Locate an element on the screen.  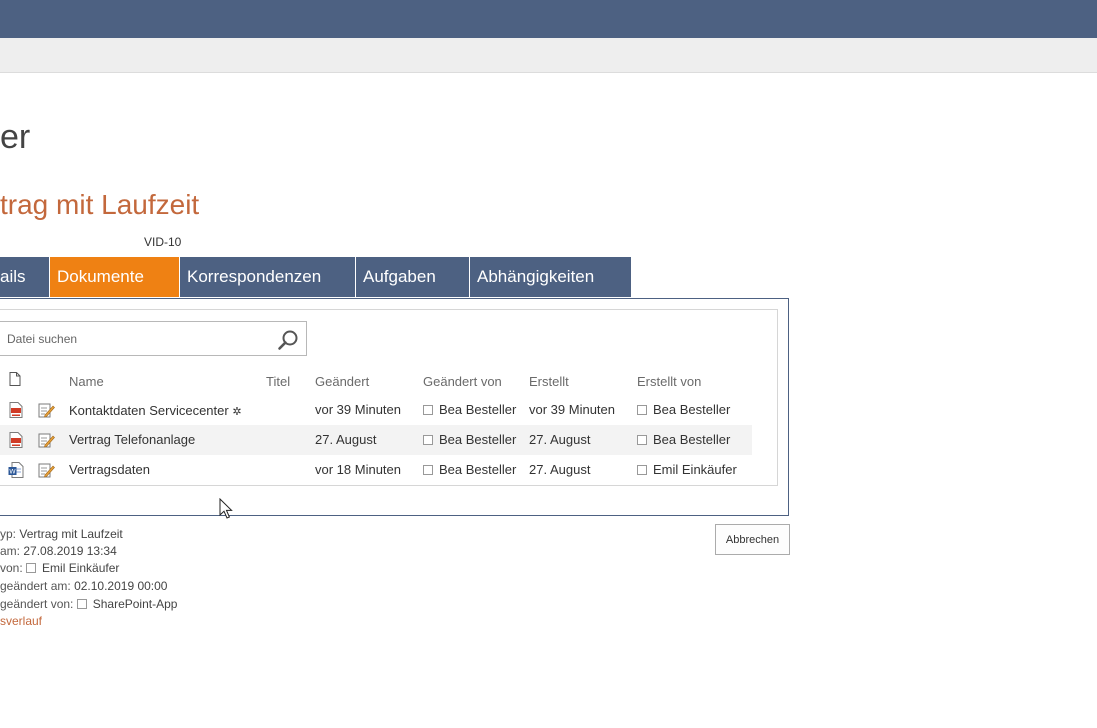
user-link: SharePoint-App is located at coordinates (135, 604).